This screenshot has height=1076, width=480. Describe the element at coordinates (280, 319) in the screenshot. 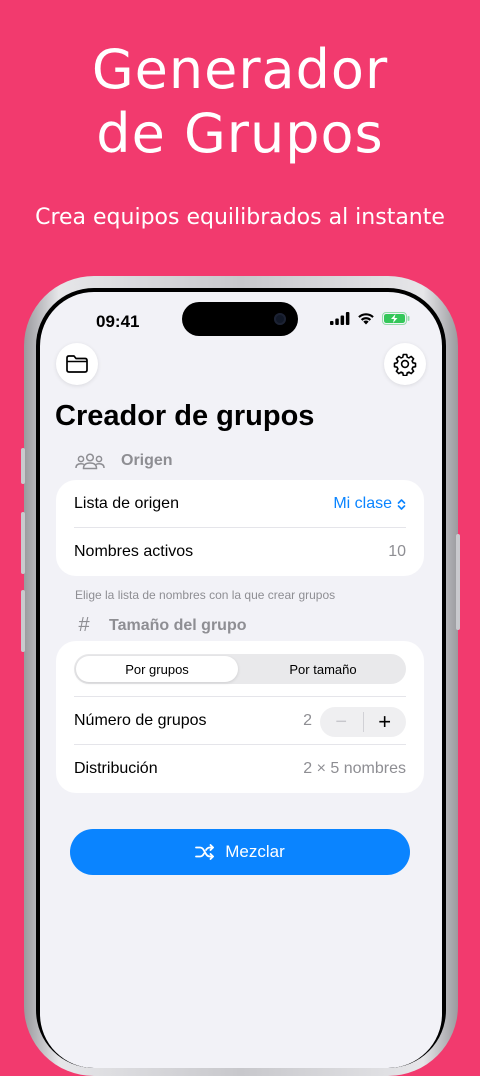

I see `camera-icon` at that location.